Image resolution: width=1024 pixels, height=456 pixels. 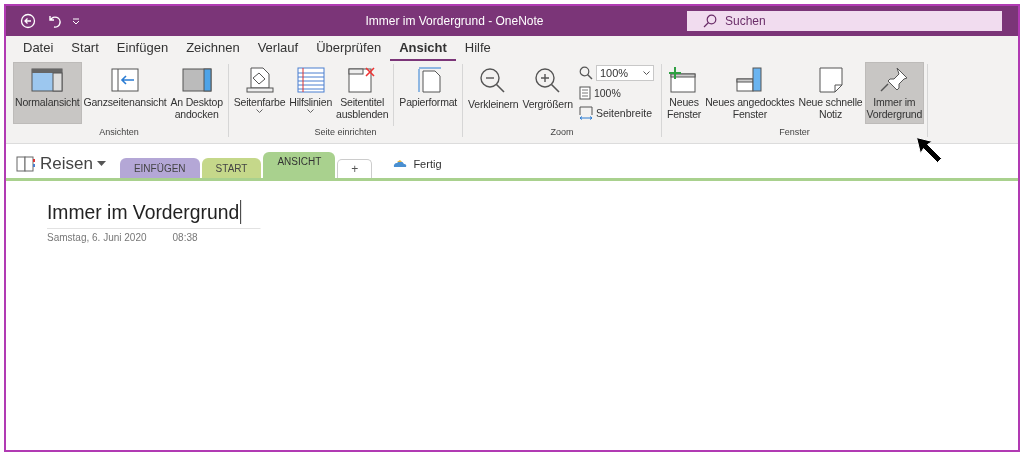 I want to click on undo-icon, so click(x=54, y=21).